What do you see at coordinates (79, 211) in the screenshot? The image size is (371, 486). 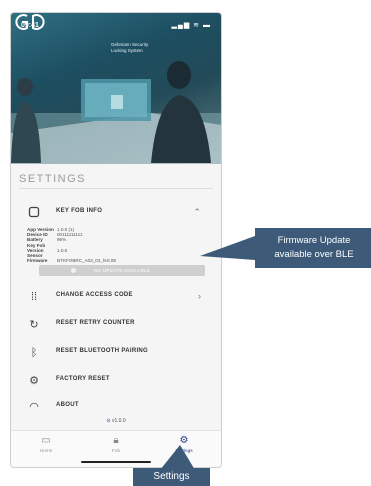 I see `key-fob-info-label: KEY FOB INFO` at bounding box center [79, 211].